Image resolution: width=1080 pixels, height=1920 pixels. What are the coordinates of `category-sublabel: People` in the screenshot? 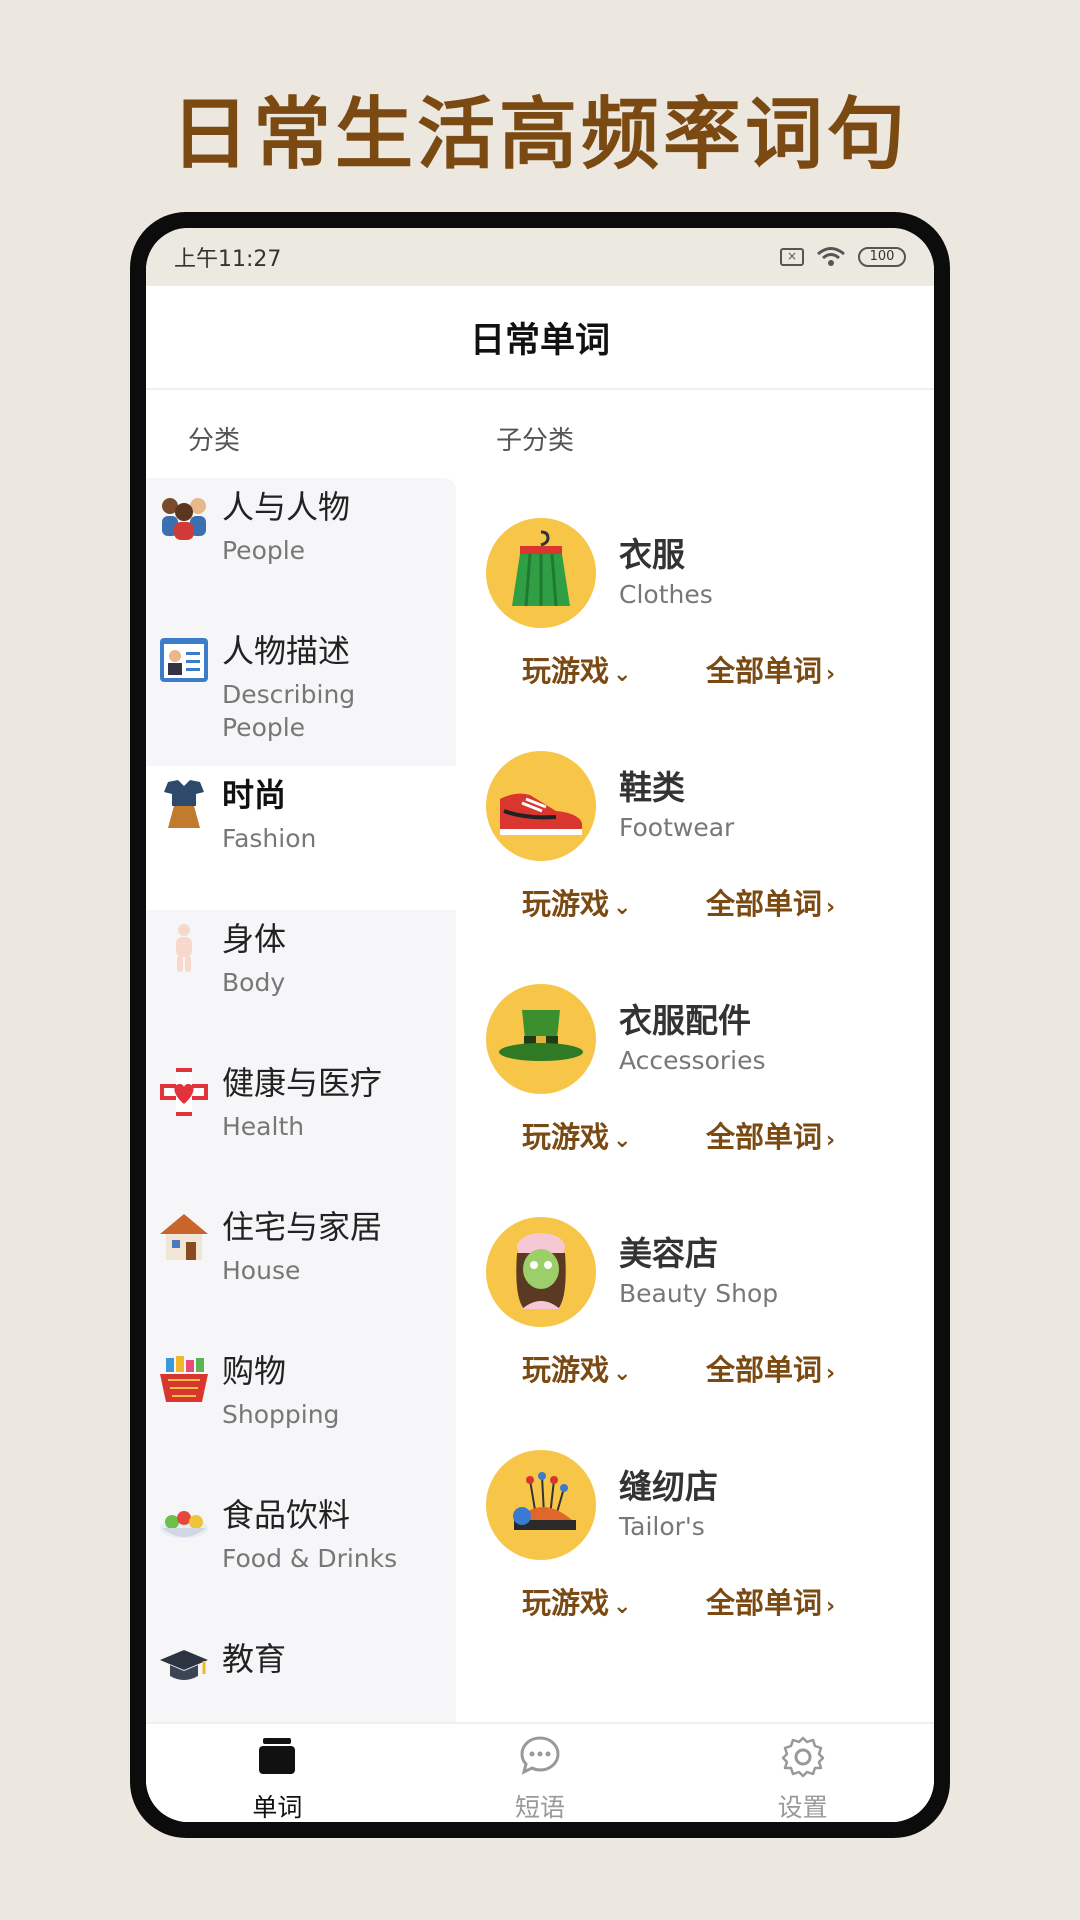 It's located at (264, 550).